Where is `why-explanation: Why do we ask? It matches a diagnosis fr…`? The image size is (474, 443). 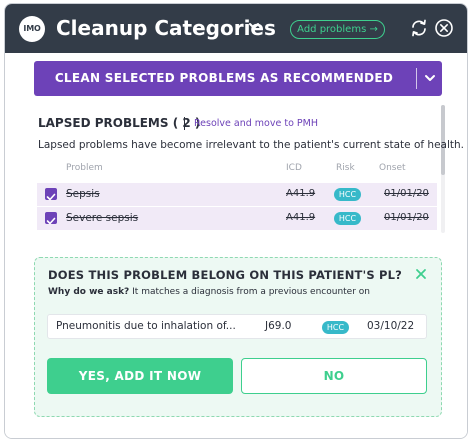
why-explanation: Why do we ask? It matches a diagnosis fr… is located at coordinates (209, 292).